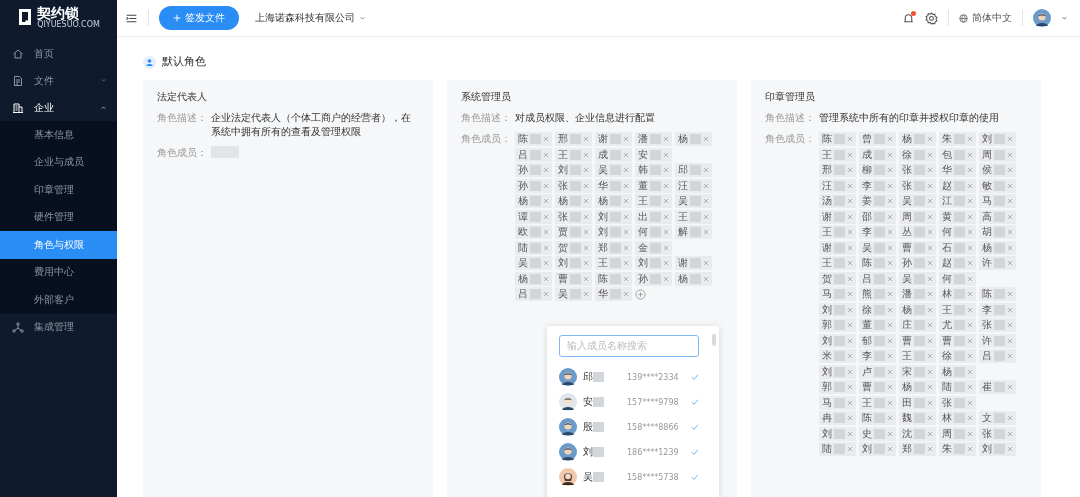 This screenshot has height=497, width=1080. Describe the element at coordinates (653, 247) in the screenshot. I see `member-tag: 金` at that location.